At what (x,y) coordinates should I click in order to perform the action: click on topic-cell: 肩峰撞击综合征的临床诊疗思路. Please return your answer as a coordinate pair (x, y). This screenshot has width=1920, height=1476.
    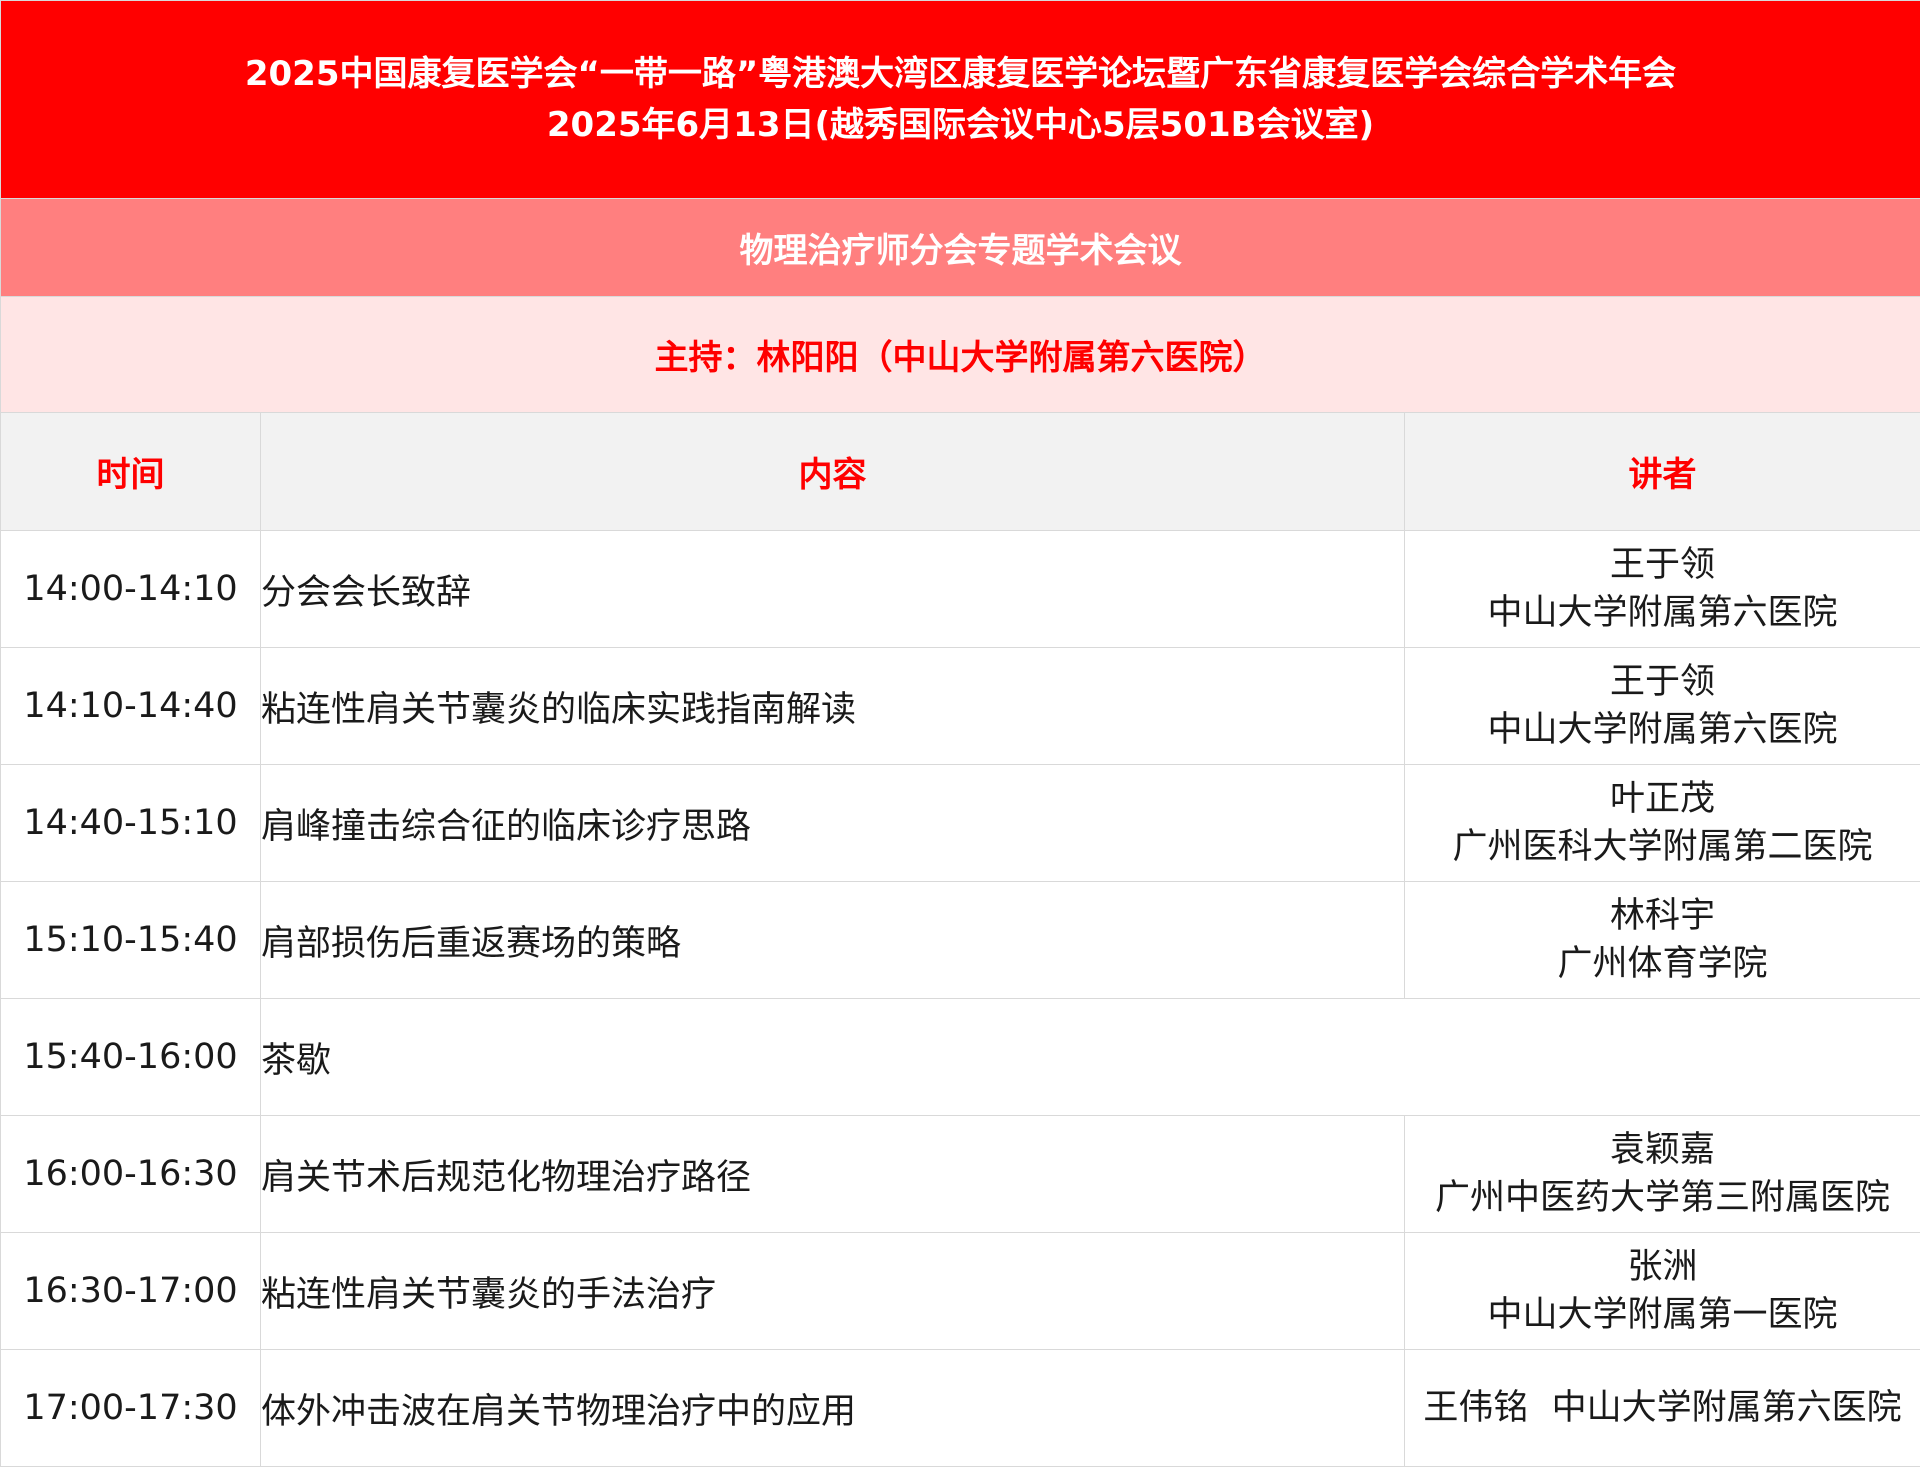
    Looking at the image, I should click on (832, 823).